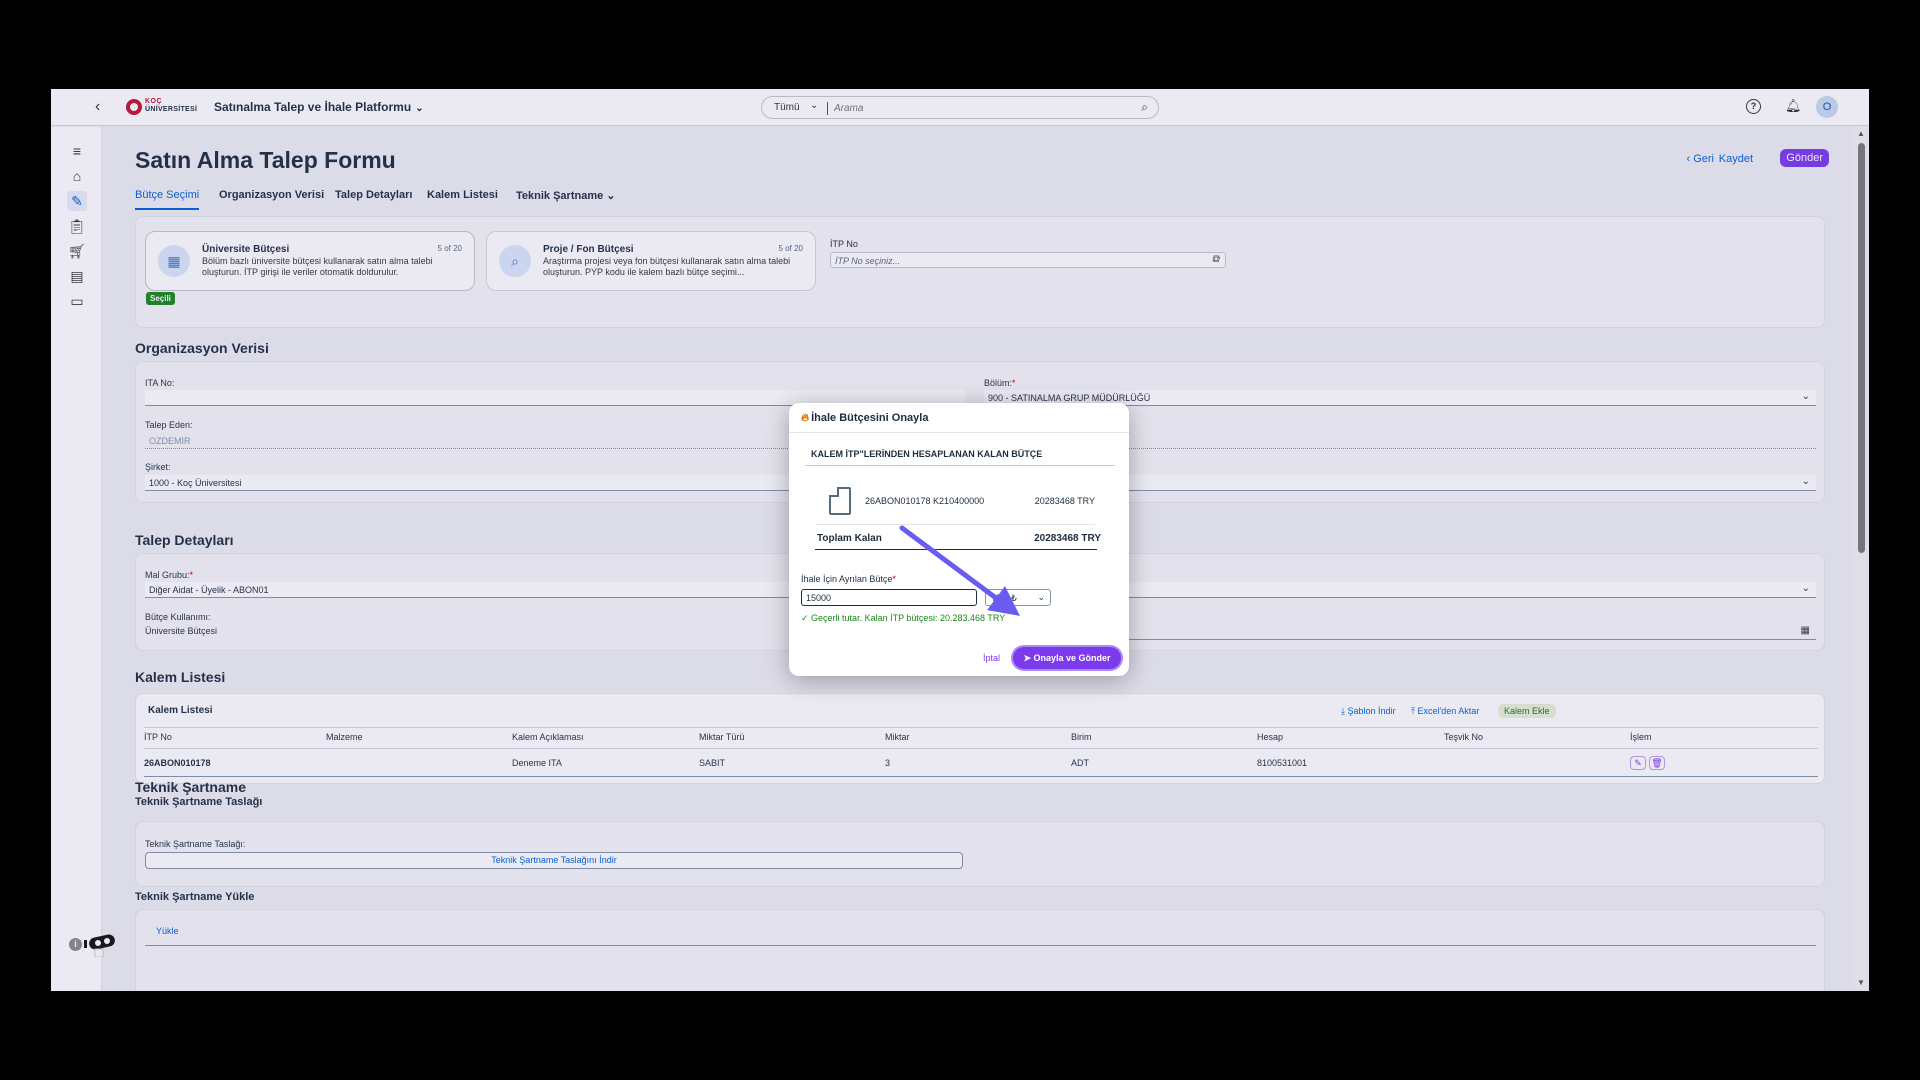 This screenshot has height=1080, width=1920. I want to click on budget-line-amount: 20283468 TRY, so click(1064, 501).